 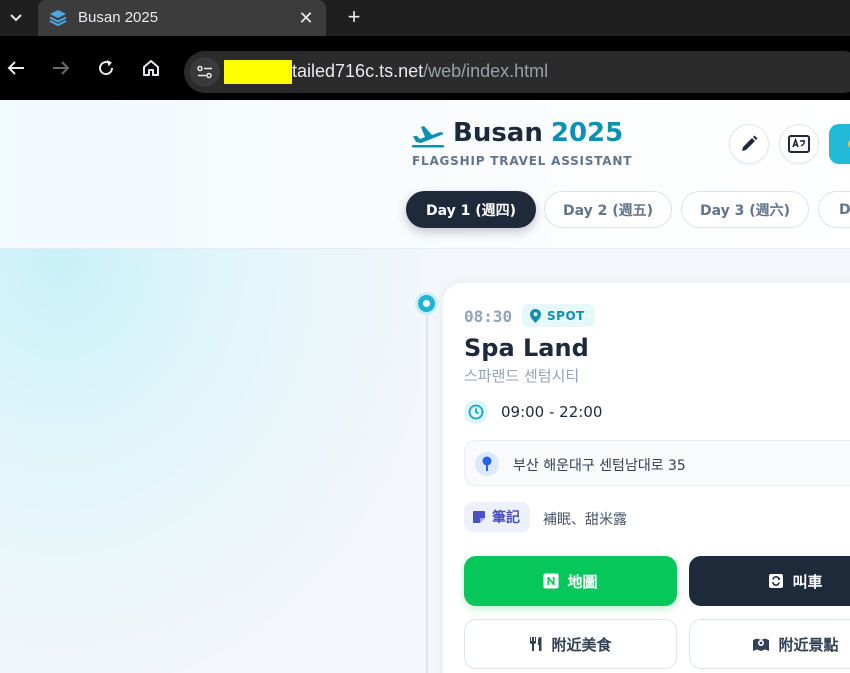 I want to click on address-bar: tailed716c.ts.net/web/index.html, so click(x=517, y=72).